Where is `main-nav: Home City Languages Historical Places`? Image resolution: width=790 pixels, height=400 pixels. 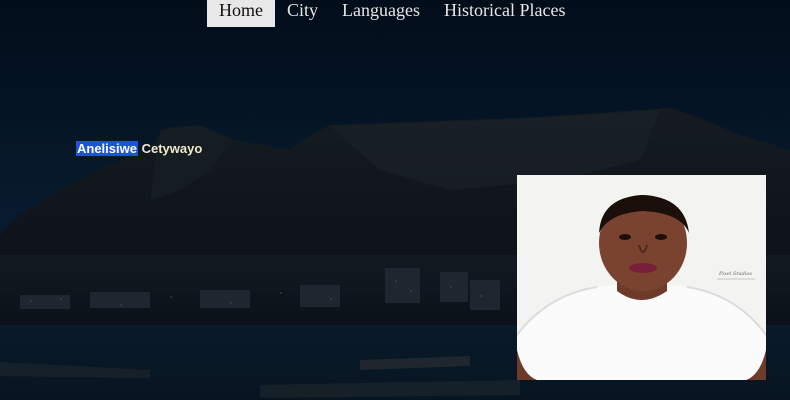 main-nav: Home City Languages Historical Places is located at coordinates (392, 13).